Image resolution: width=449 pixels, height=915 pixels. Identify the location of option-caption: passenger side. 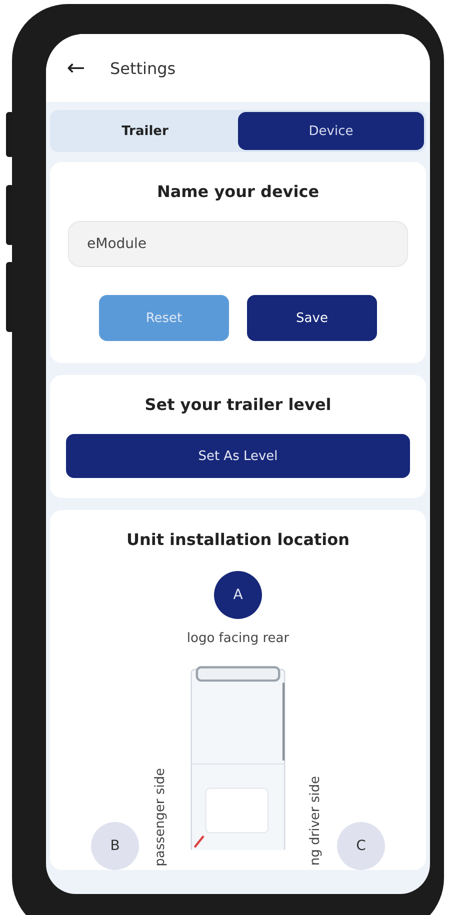
(160, 817).